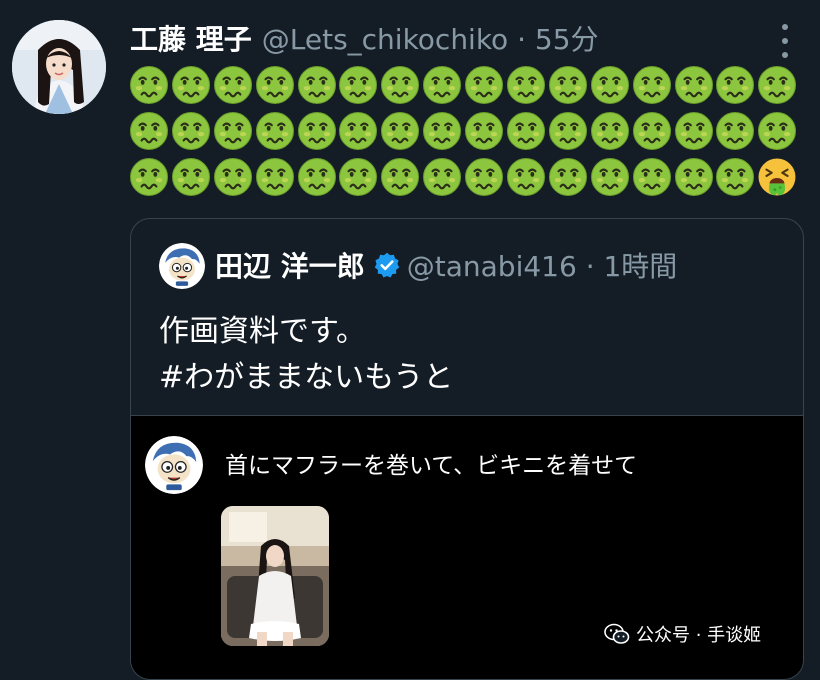  I want to click on quoted-hashtag: #わがままないもうと, so click(306, 378).